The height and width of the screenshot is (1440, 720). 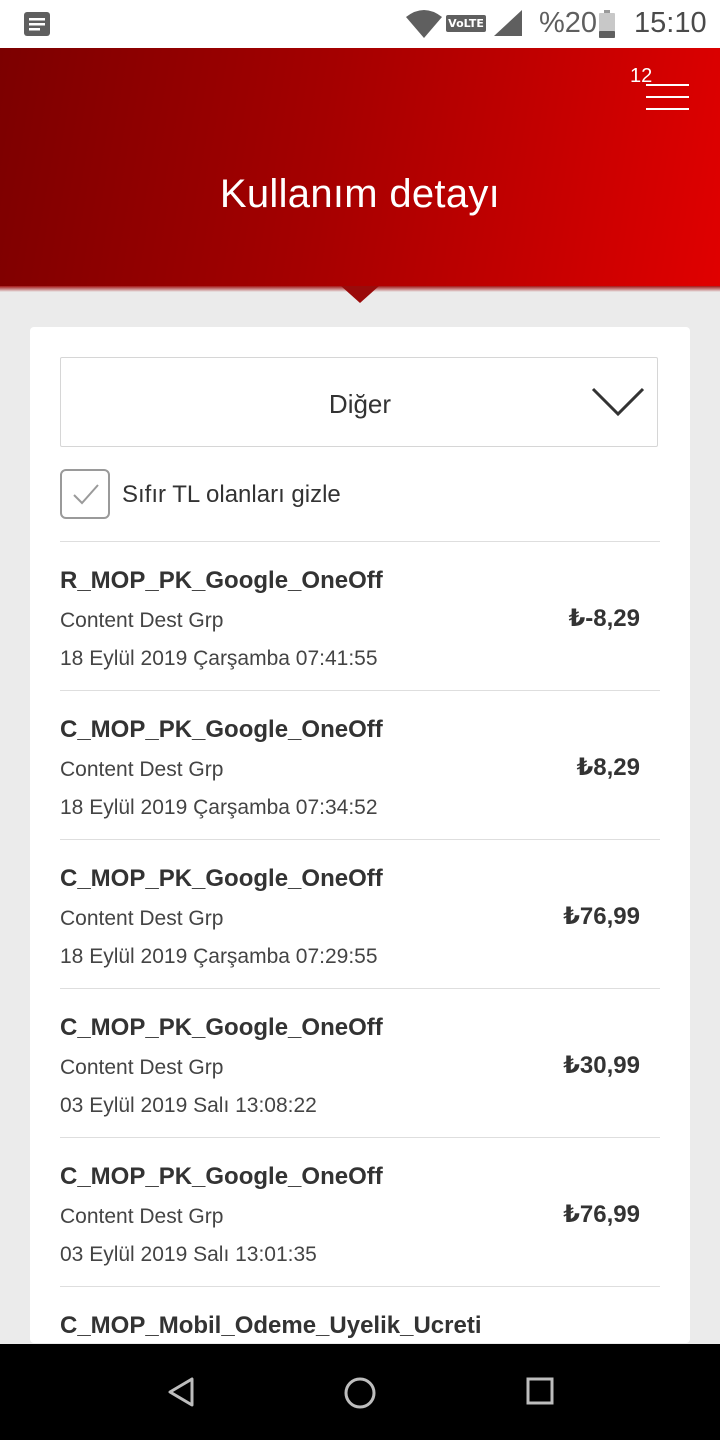 What do you see at coordinates (608, 767) in the screenshot?
I see `transaction-amount: ₺8,29` at bounding box center [608, 767].